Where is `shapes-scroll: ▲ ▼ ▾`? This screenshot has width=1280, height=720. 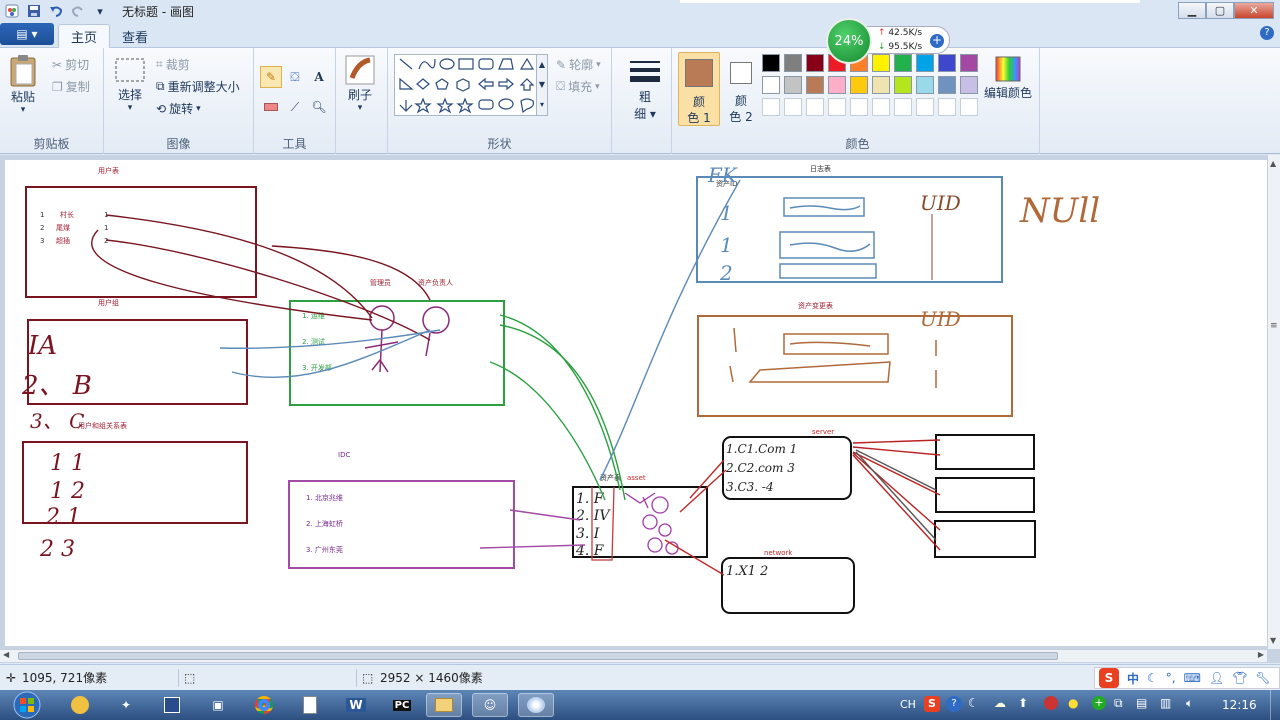
shapes-scroll: ▲ ▼ ▾ is located at coordinates (542, 85).